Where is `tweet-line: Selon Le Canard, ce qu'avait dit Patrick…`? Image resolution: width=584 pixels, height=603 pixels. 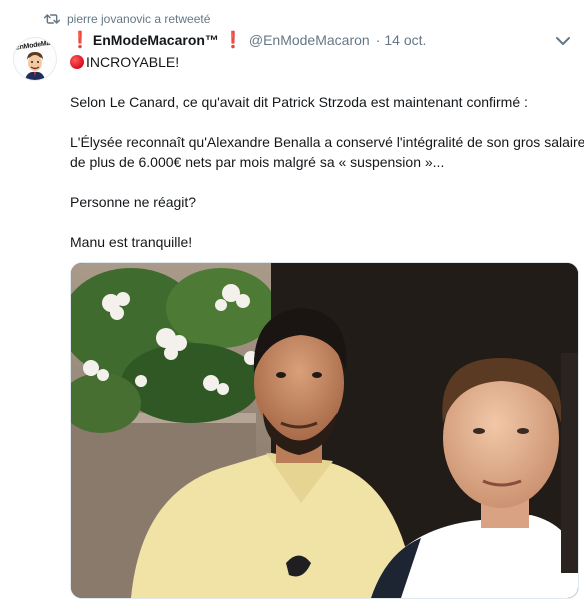 tweet-line: Selon Le Canard, ce qu'avait dit Patrick… is located at coordinates (299, 102).